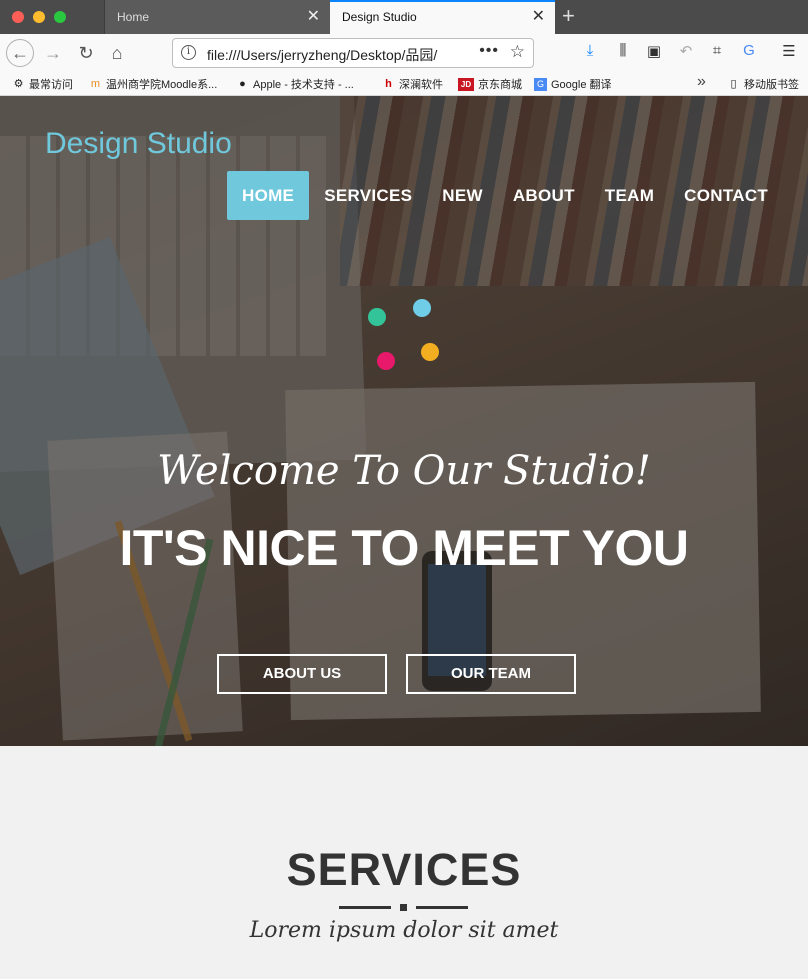 Image resolution: width=808 pixels, height=979 pixels. I want to click on bookmark-label: 最常访问, so click(51, 85).